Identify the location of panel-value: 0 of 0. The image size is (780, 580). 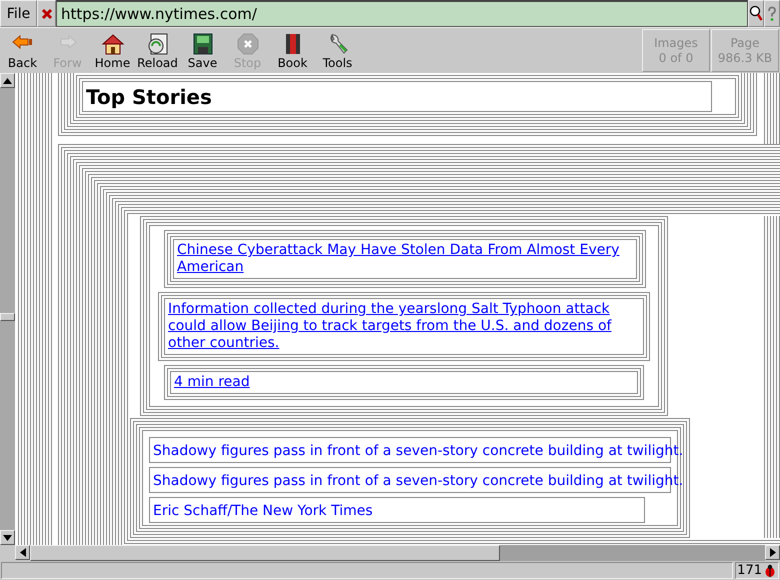
(676, 58).